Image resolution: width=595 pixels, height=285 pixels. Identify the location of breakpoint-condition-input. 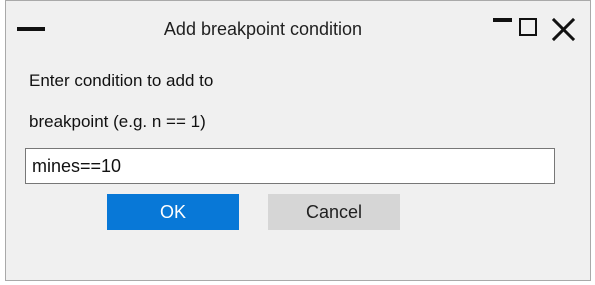
(290, 166).